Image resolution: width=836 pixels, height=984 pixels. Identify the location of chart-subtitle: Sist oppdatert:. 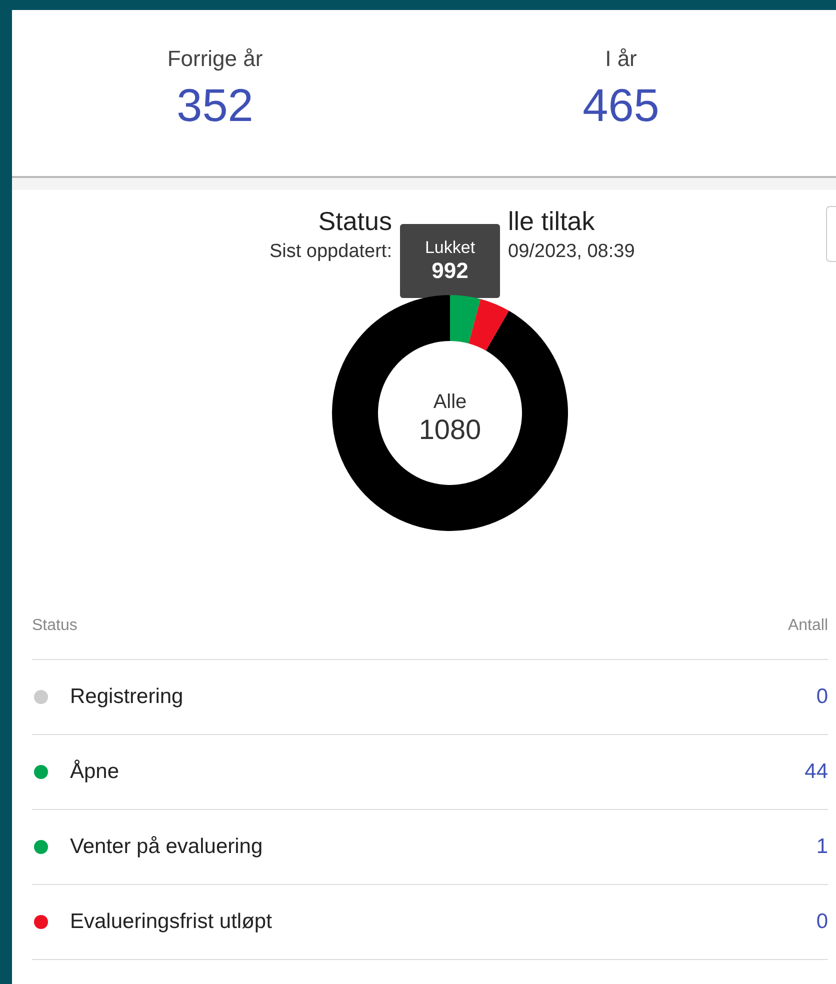
(330, 252).